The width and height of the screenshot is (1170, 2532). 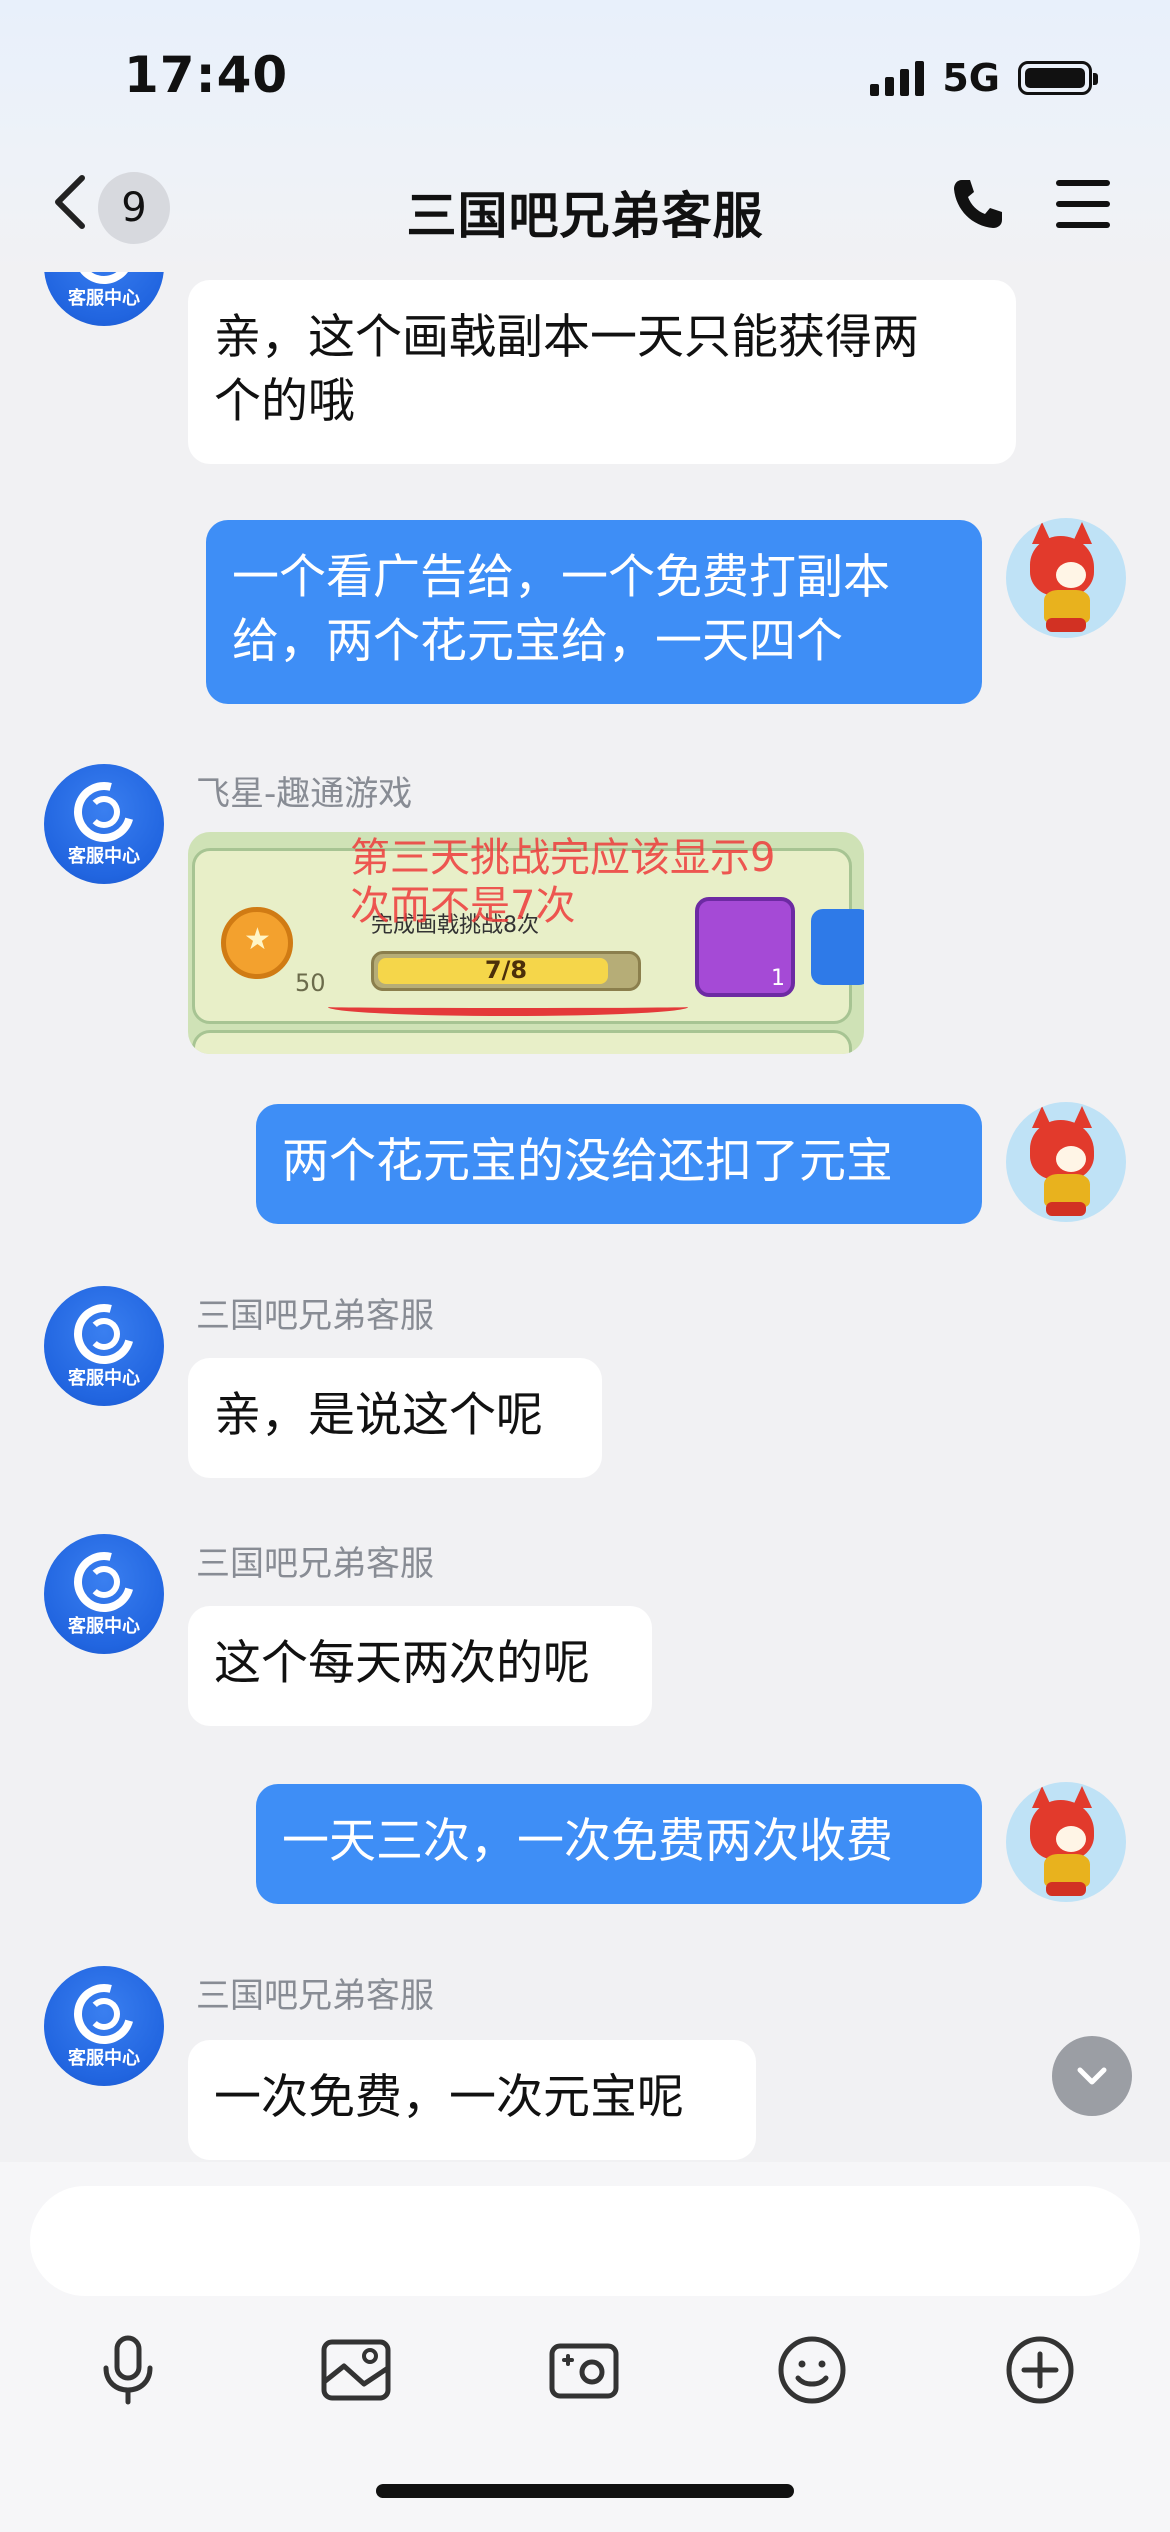 What do you see at coordinates (206, 75) in the screenshot?
I see `status-time: 17:40` at bounding box center [206, 75].